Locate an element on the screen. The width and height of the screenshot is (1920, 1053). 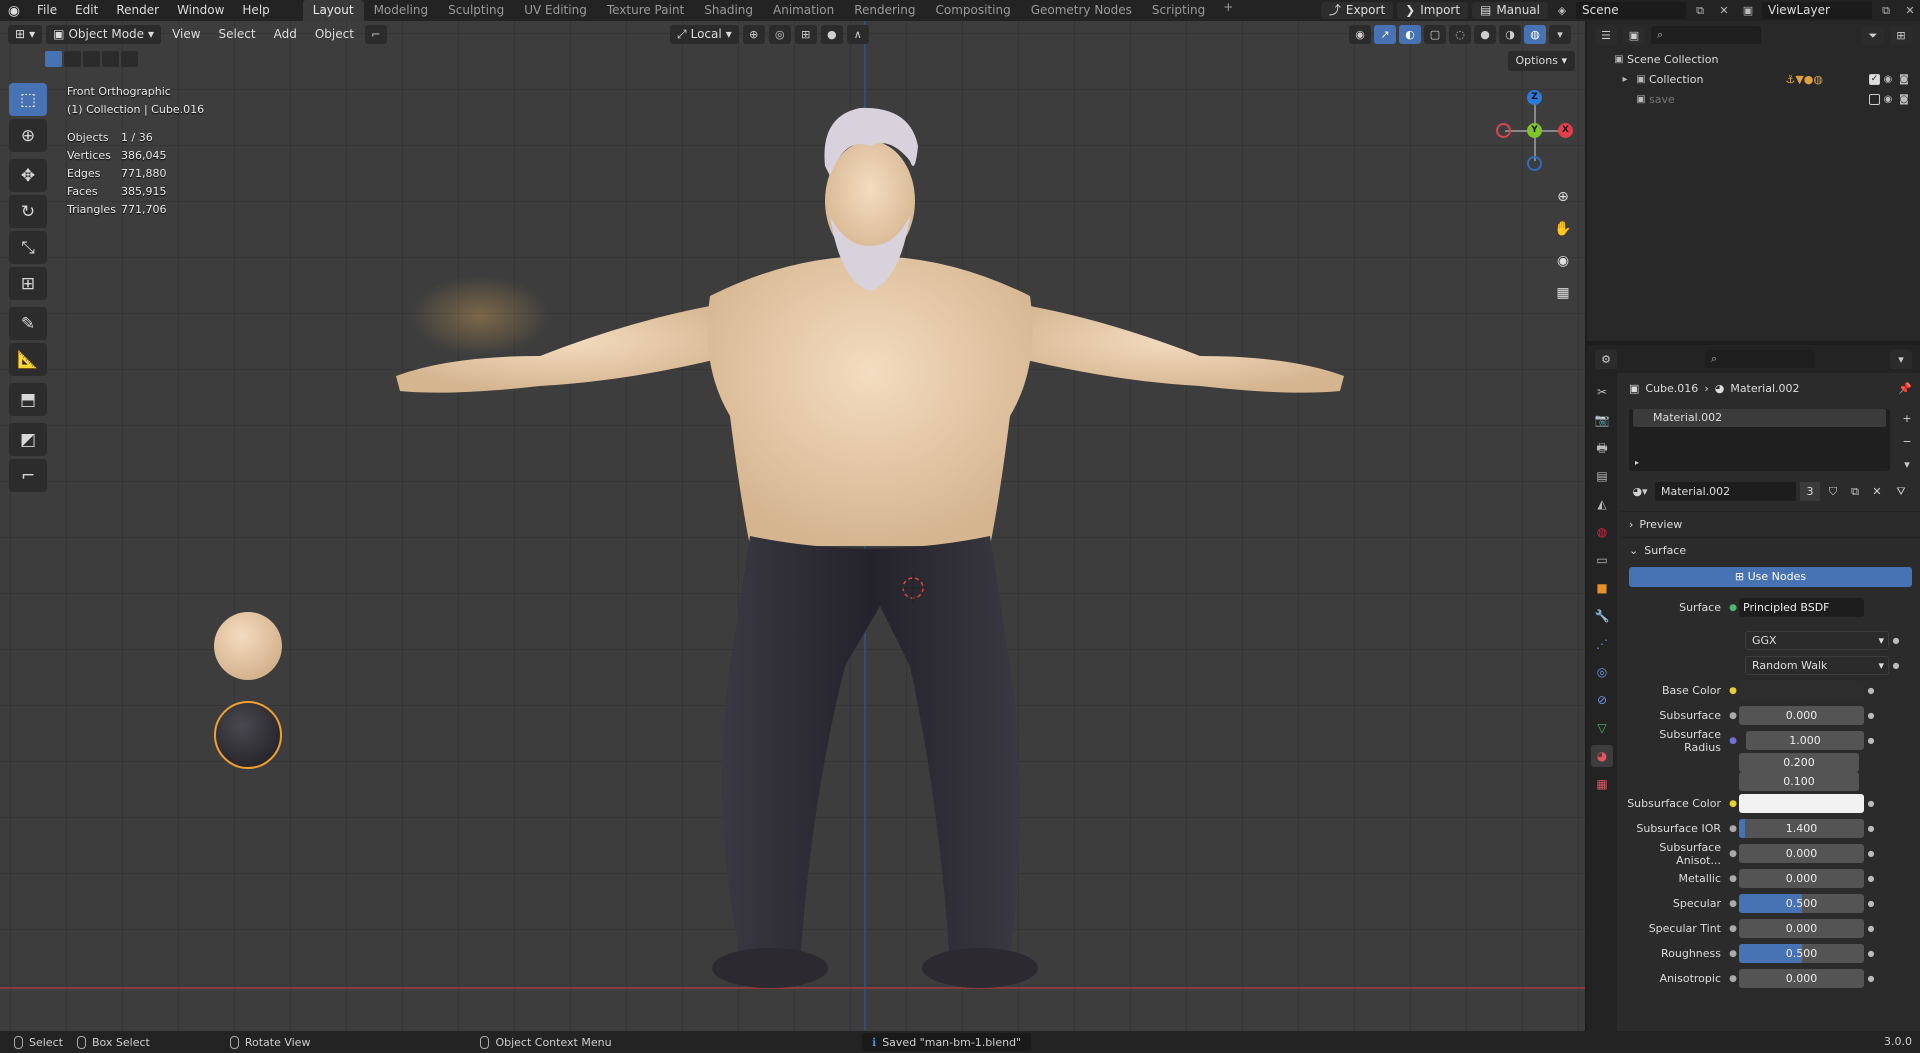
shading-options-icon: ▾ is located at coordinates (1560, 34).